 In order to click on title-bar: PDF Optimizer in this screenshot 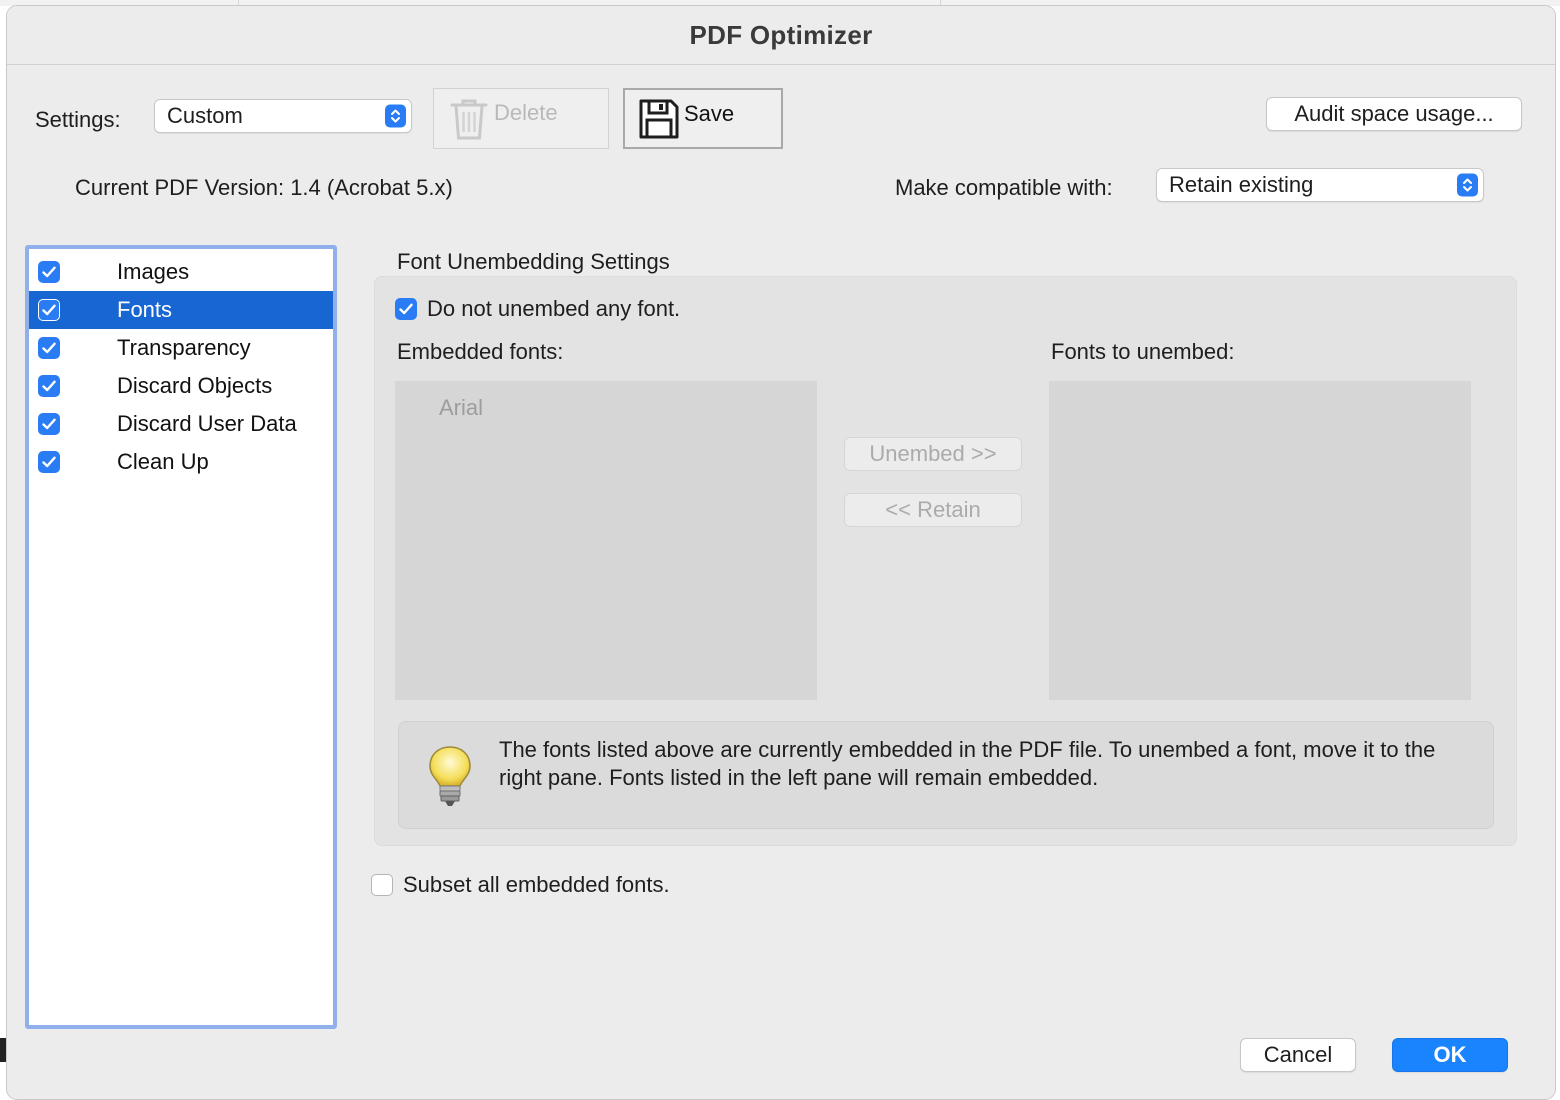, I will do `click(781, 35)`.